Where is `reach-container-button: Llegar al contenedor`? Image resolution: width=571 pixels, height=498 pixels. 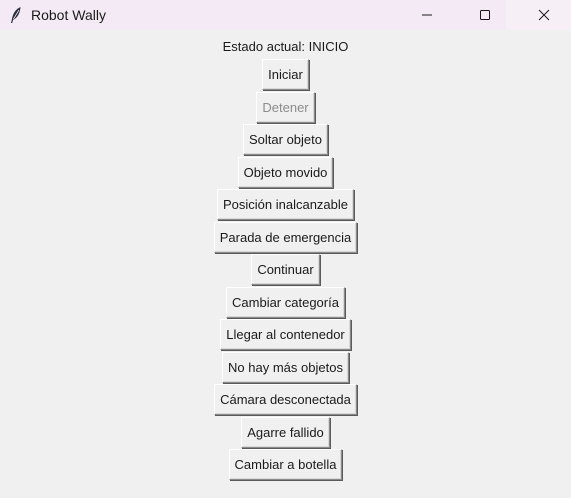
reach-container-button: Llegar al contenedor is located at coordinates (285, 334).